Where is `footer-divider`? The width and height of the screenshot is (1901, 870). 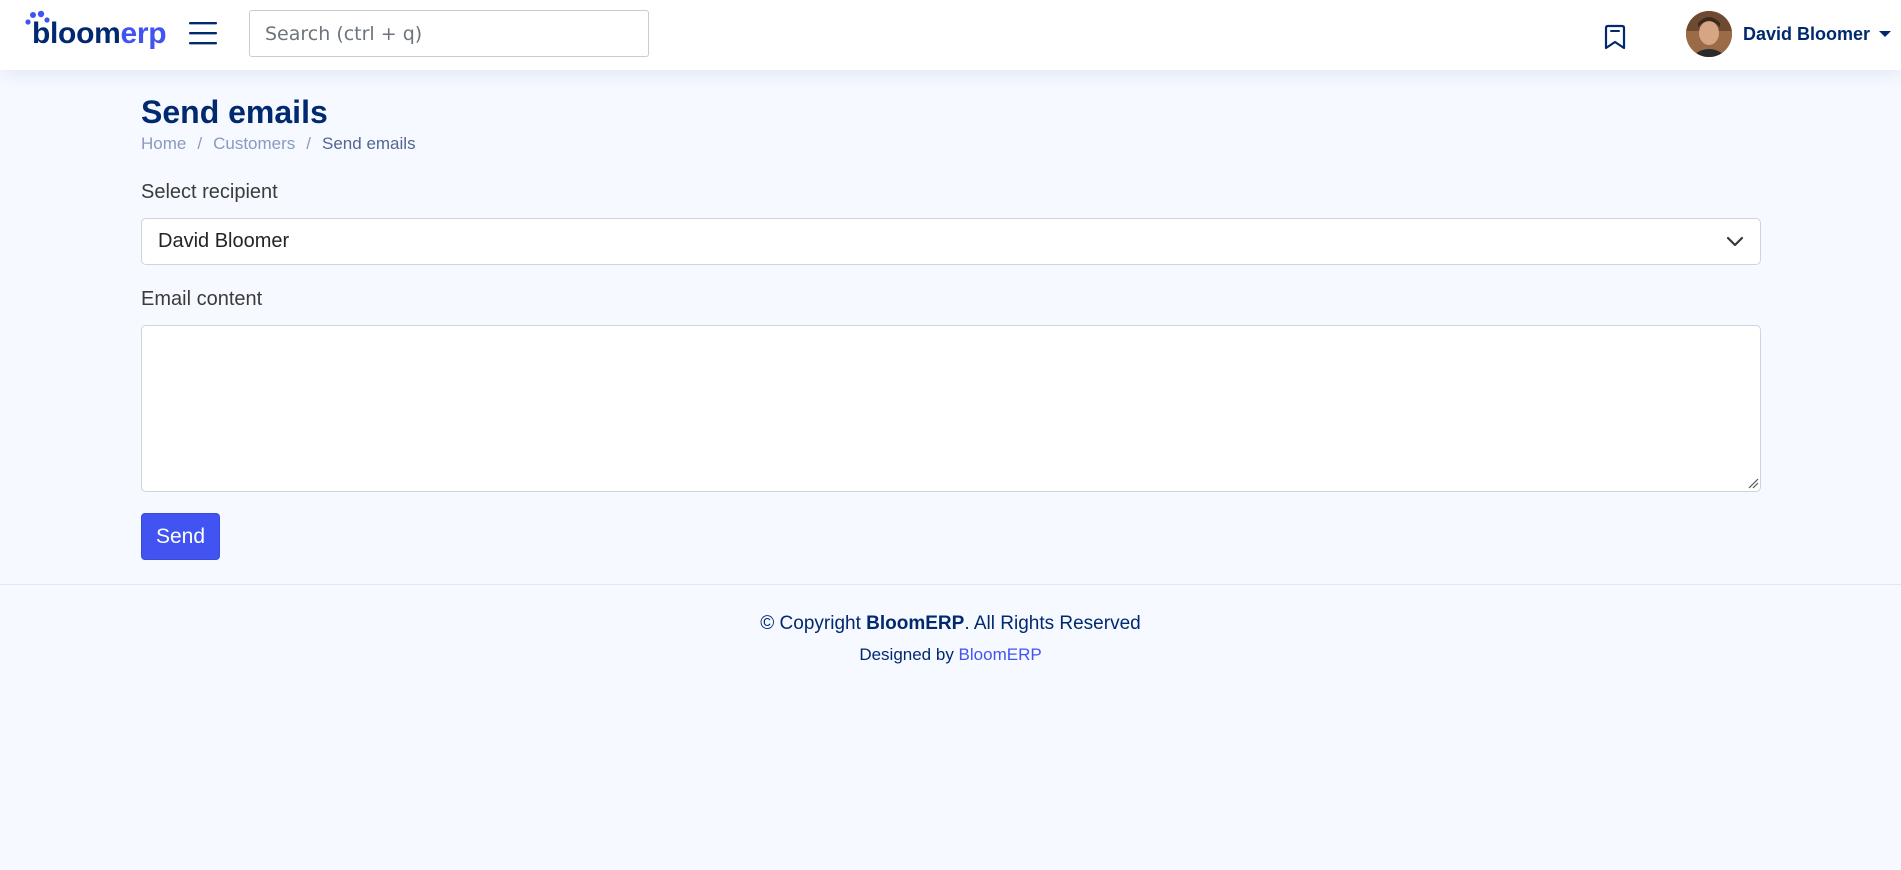 footer-divider is located at coordinates (950, 584).